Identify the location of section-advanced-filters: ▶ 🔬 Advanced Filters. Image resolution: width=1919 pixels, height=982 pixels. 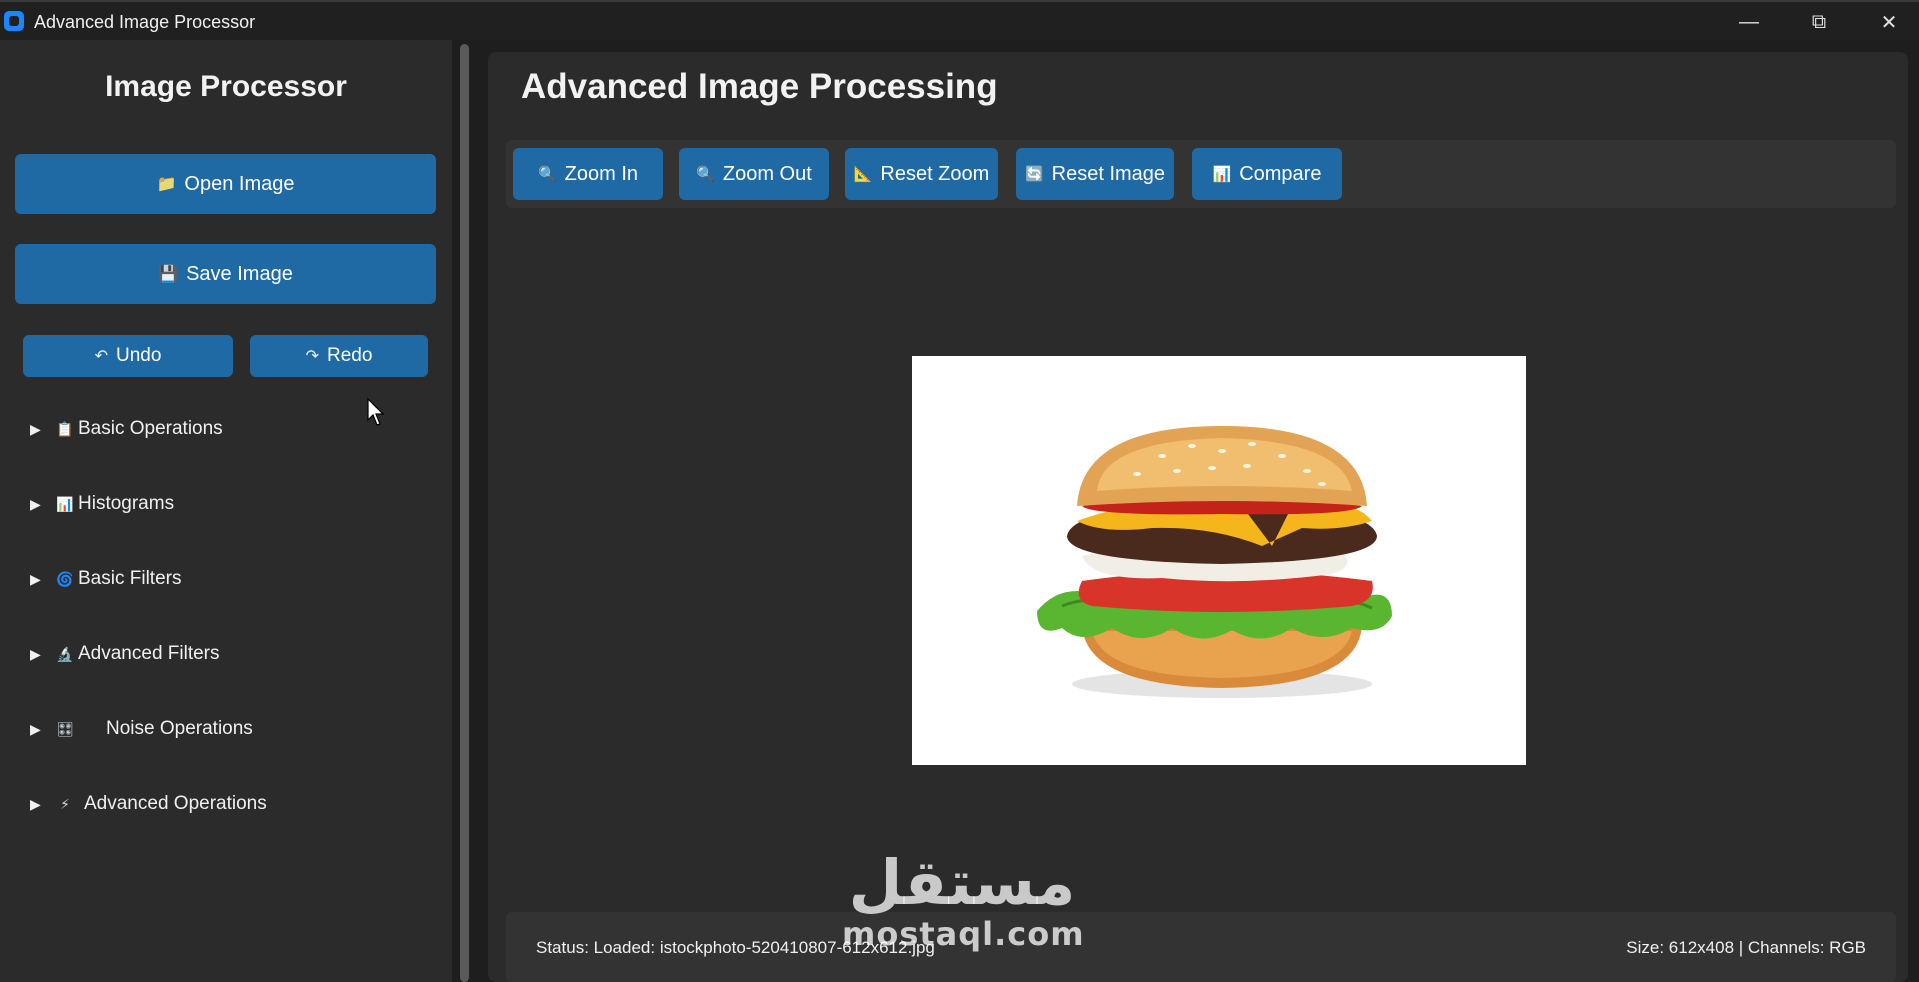
(125, 654).